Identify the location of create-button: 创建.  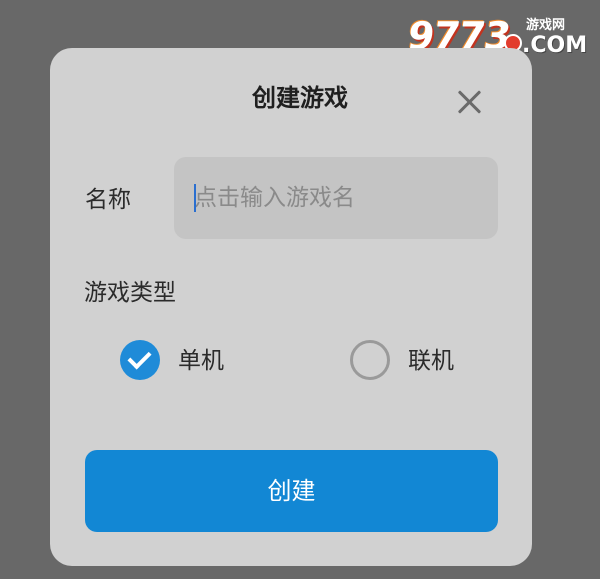
(291, 491).